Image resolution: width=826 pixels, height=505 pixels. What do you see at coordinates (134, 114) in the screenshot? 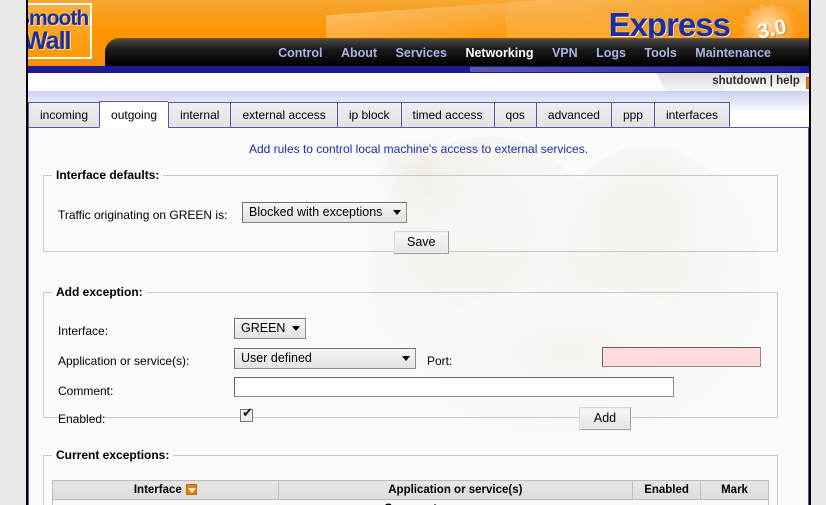
I see `tab-outgoing: outgoing` at bounding box center [134, 114].